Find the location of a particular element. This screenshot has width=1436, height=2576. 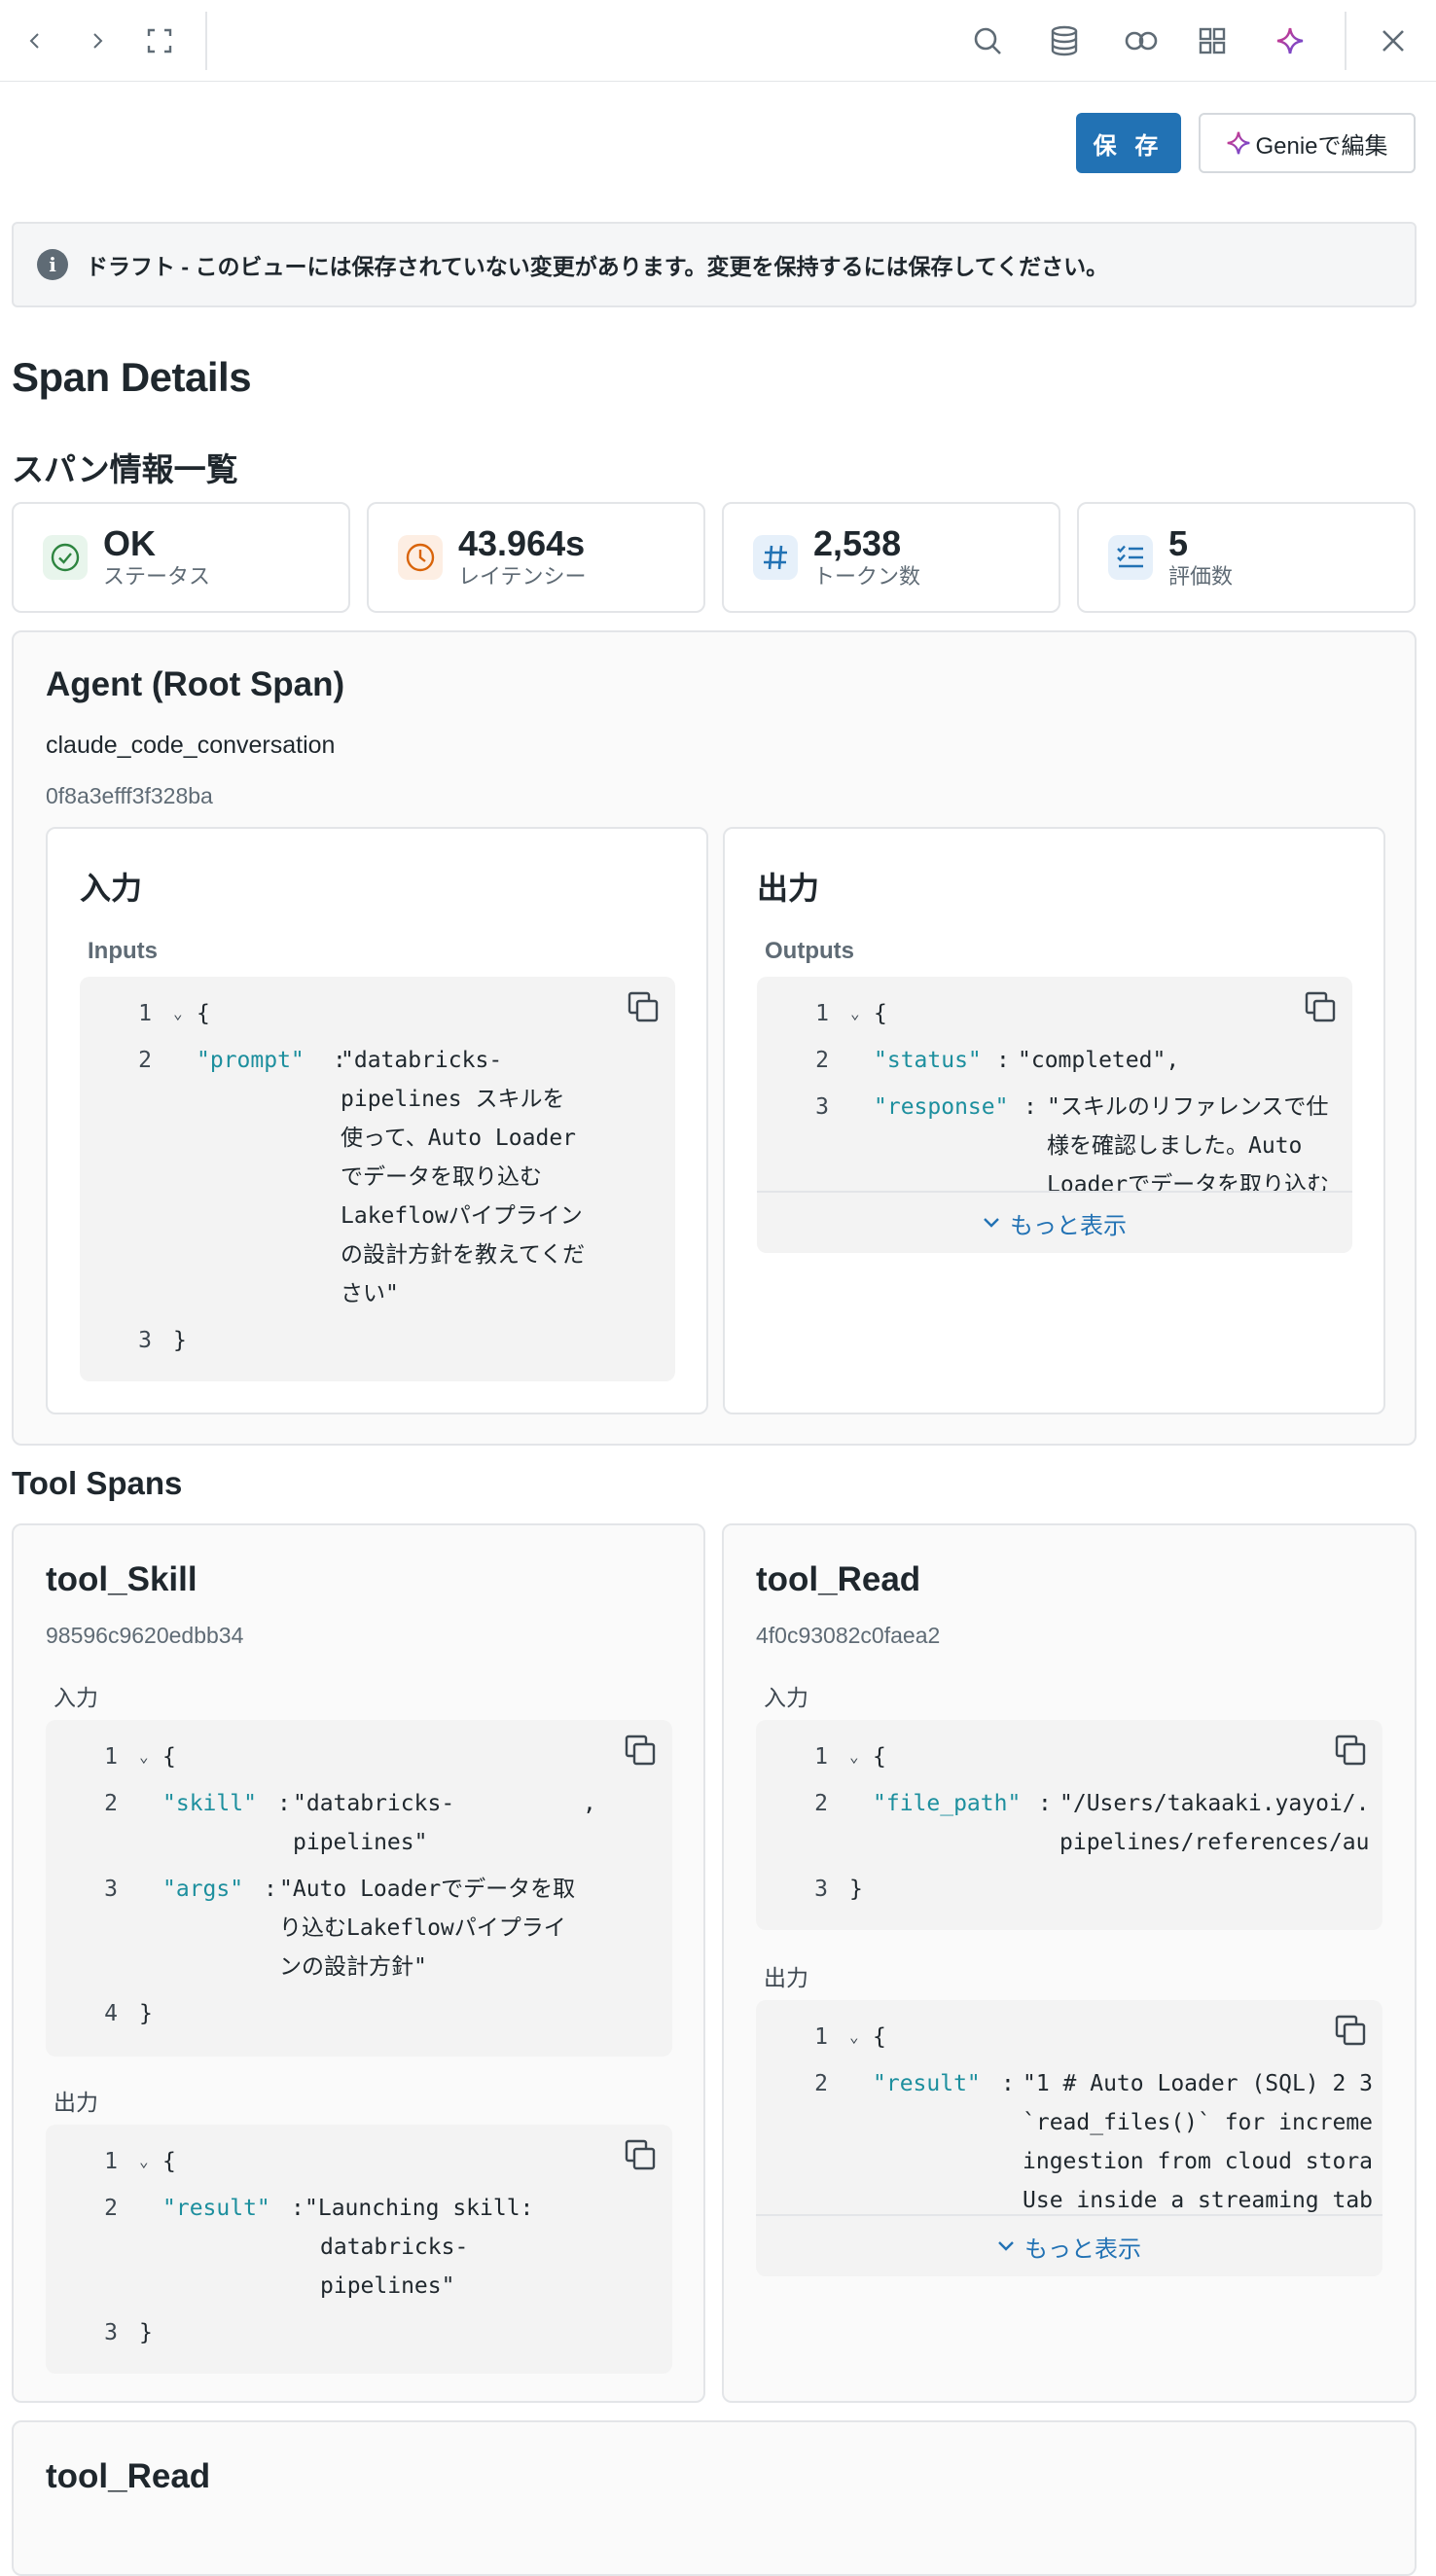

root-output-label: Outputs is located at coordinates (809, 951).